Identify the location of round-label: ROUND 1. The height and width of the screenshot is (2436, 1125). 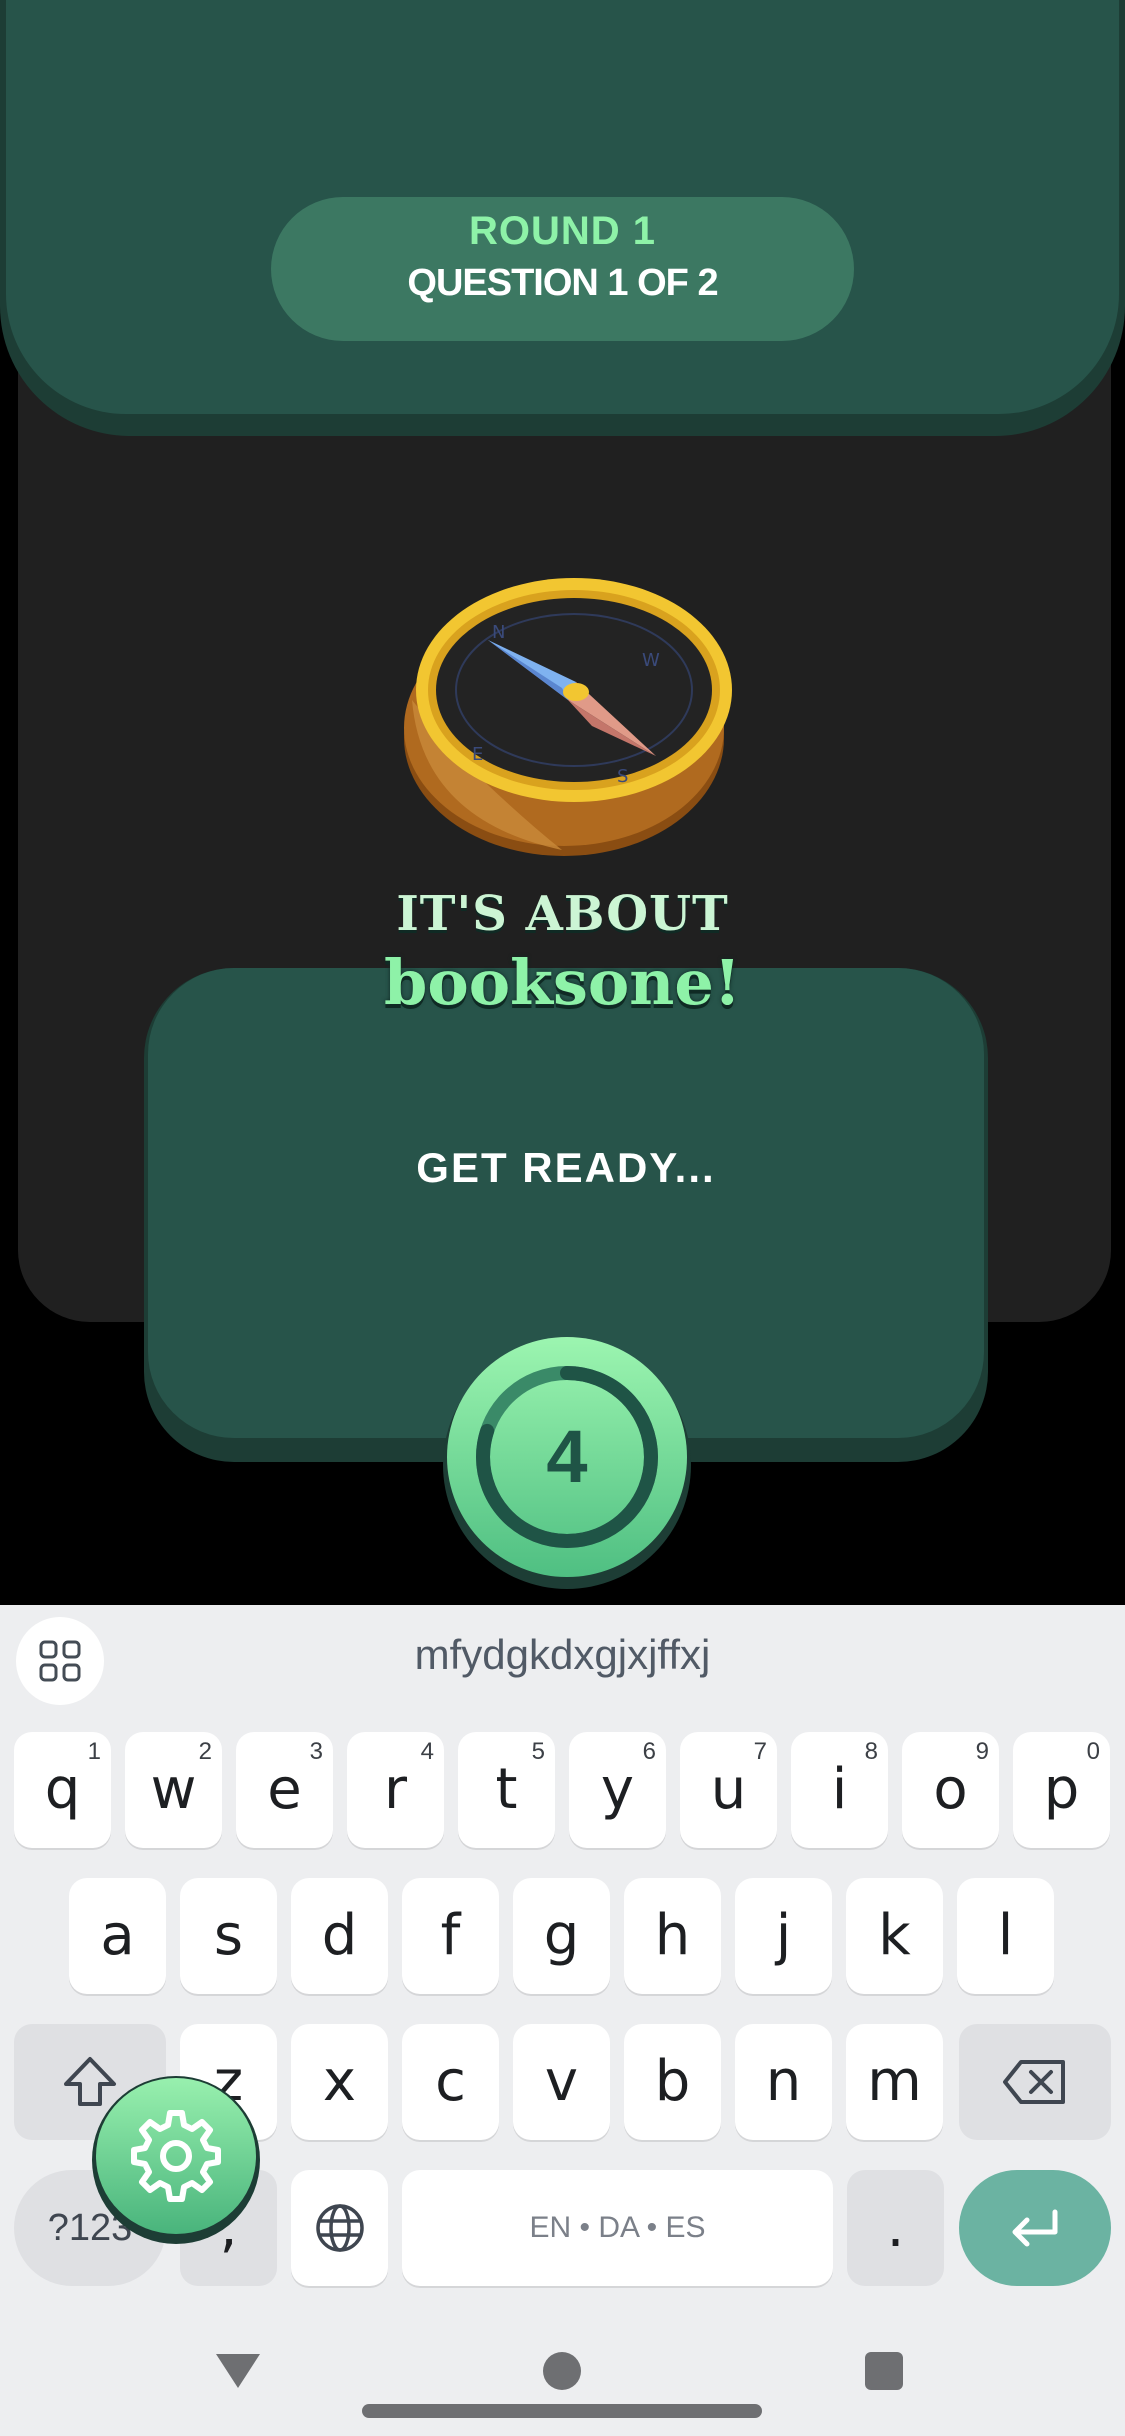
(562, 231).